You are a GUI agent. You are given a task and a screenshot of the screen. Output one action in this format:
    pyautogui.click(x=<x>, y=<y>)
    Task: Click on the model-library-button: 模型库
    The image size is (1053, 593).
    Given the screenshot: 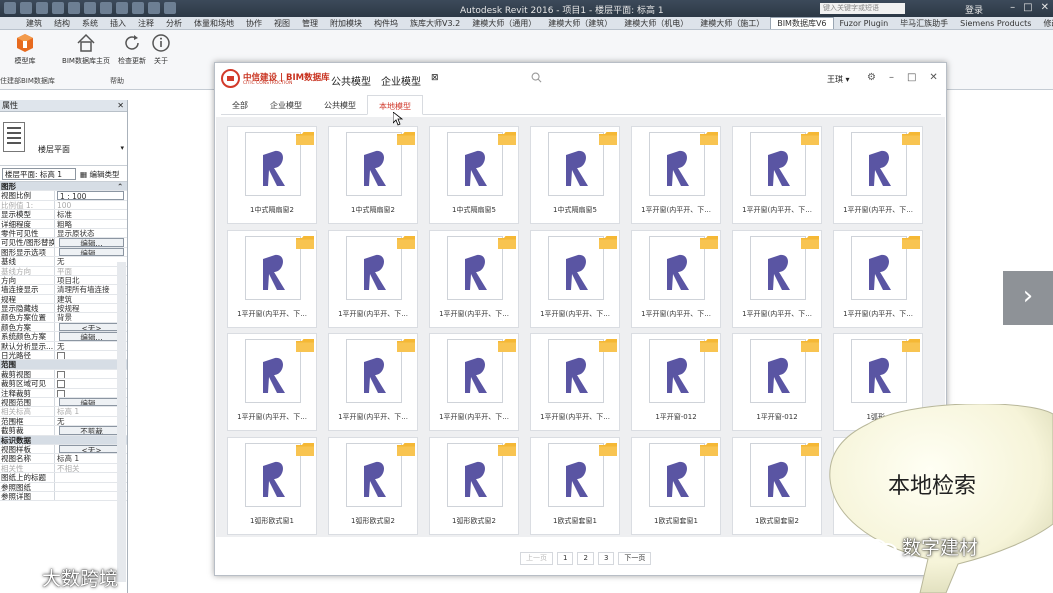 What is the action you would take?
    pyautogui.click(x=25, y=49)
    